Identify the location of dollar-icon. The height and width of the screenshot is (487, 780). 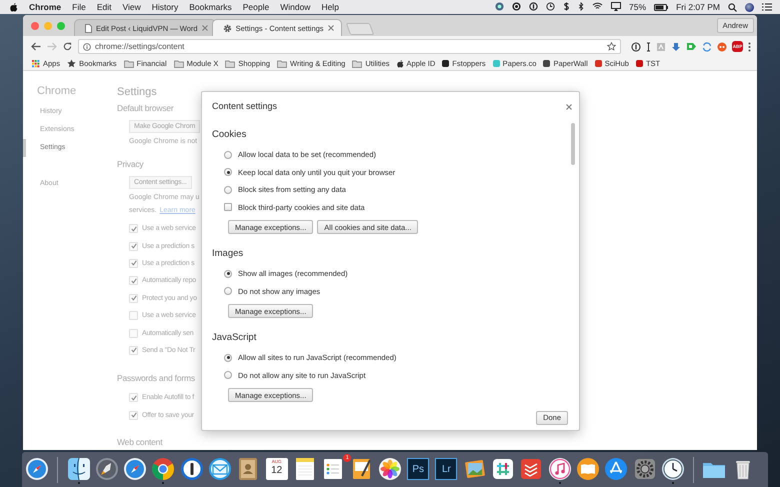
(566, 7).